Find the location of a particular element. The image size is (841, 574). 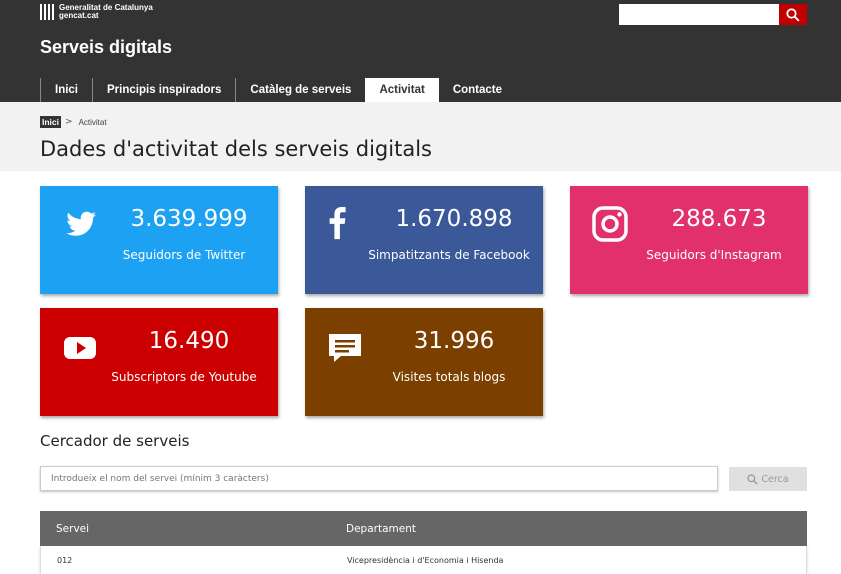

table-cell-servei: 012 is located at coordinates (64, 560).